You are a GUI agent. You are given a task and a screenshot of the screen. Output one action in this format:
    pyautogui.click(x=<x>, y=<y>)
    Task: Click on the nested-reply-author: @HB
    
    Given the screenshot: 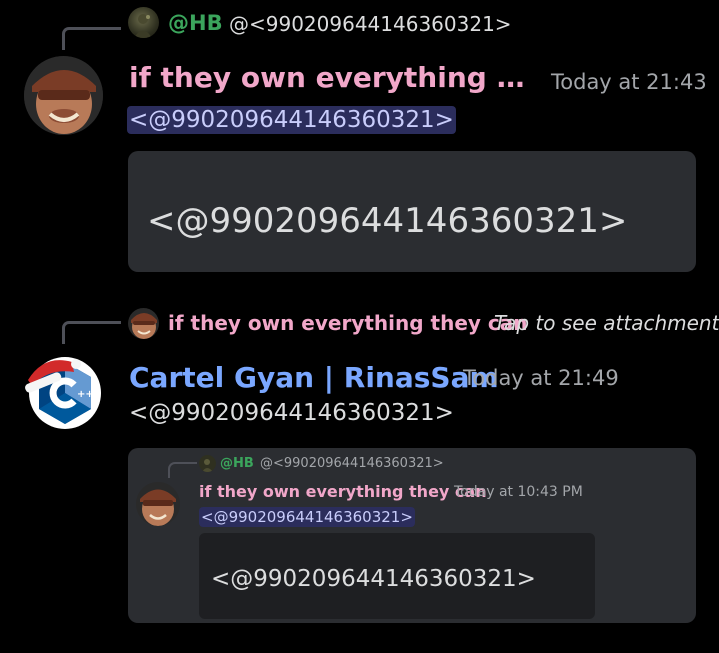 What is the action you would take?
    pyautogui.click(x=237, y=463)
    